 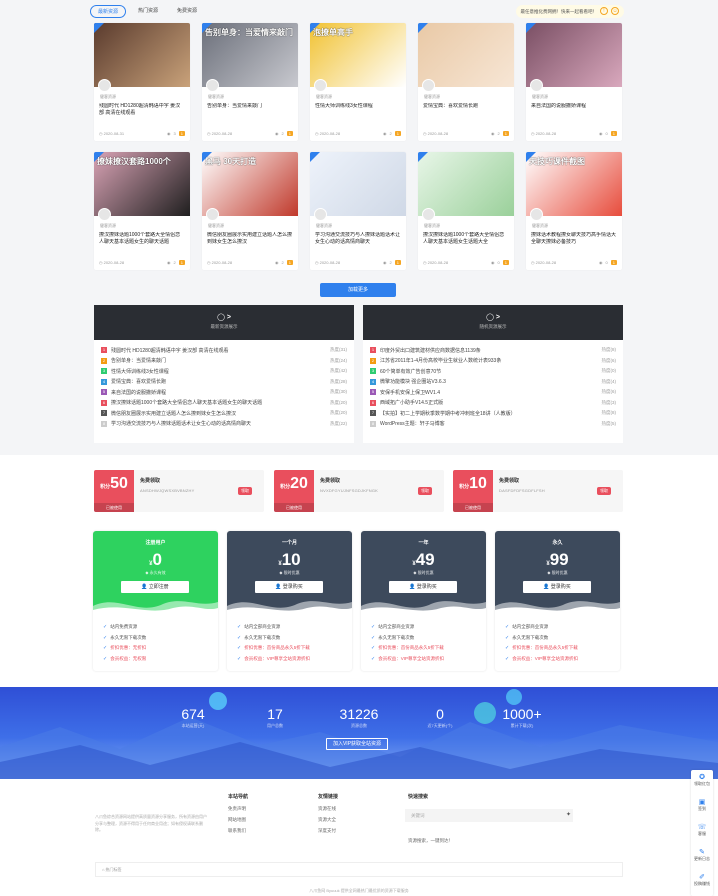 What do you see at coordinates (104, 350) in the screenshot?
I see `rank-number: 1` at bounding box center [104, 350].